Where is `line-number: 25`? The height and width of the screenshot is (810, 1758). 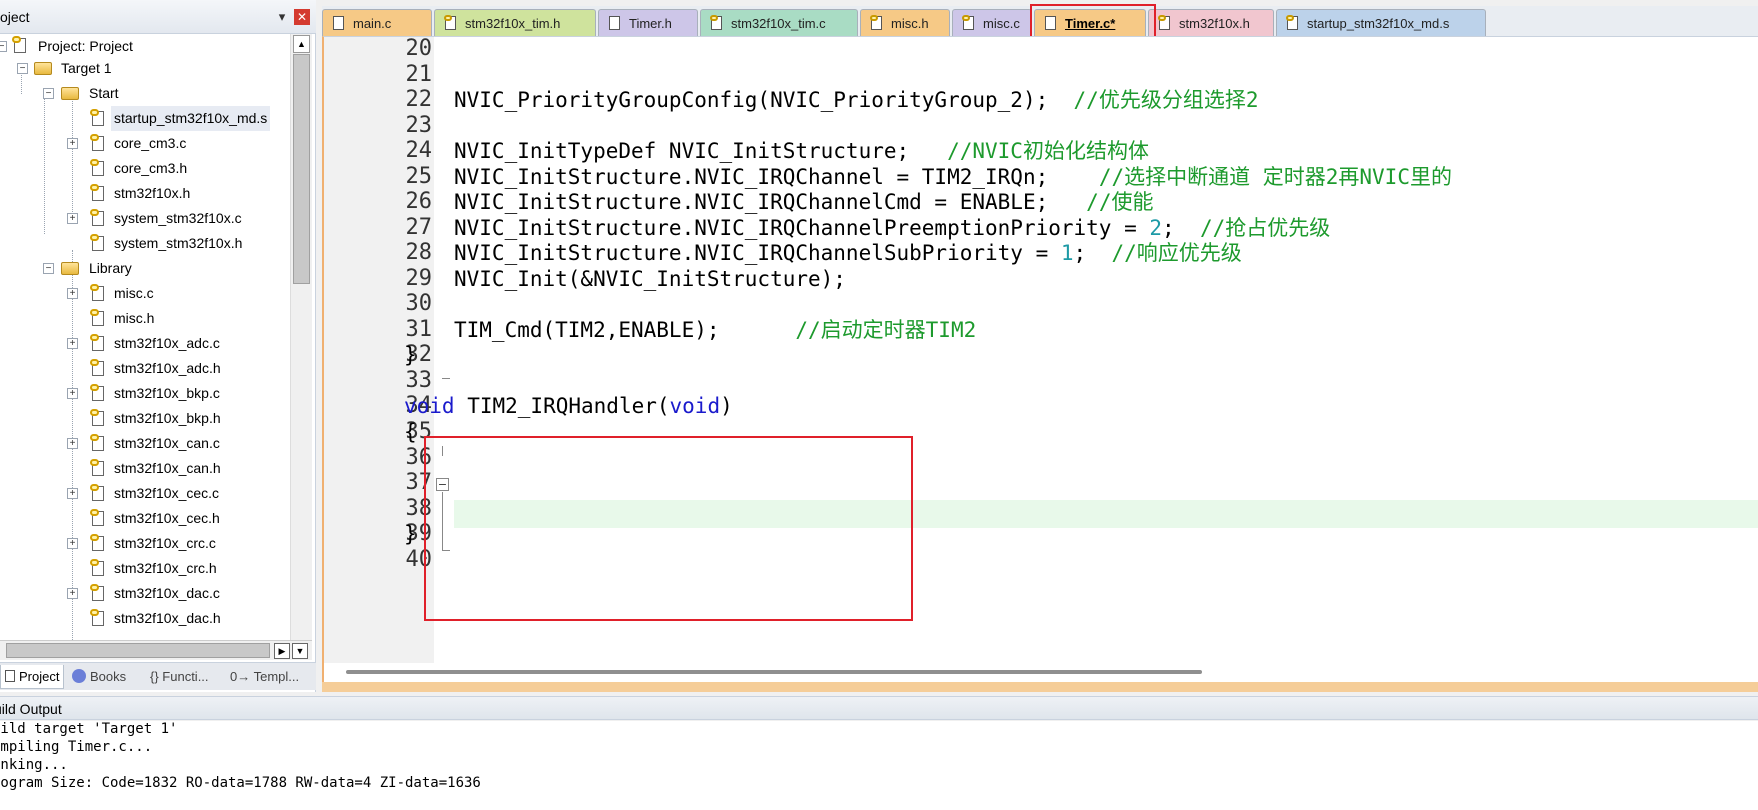 line-number: 25 is located at coordinates (419, 176).